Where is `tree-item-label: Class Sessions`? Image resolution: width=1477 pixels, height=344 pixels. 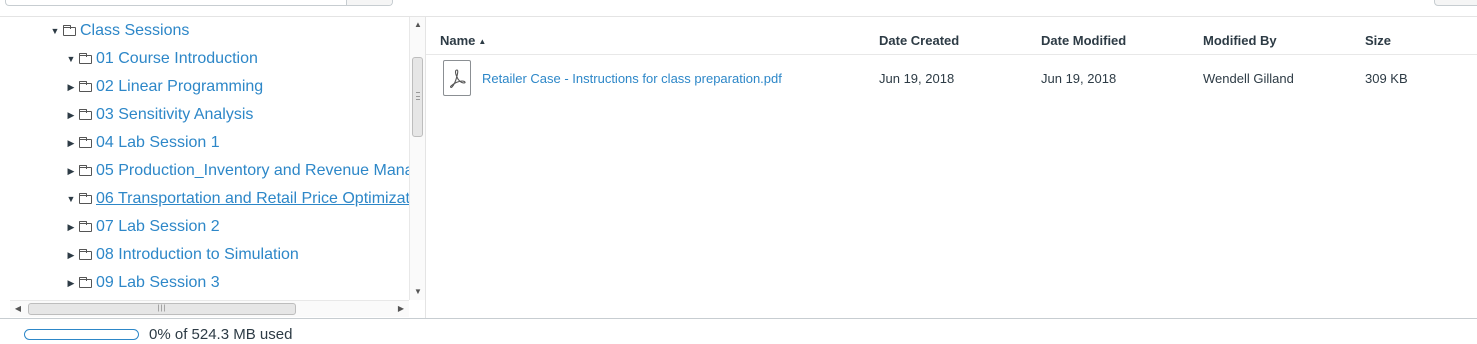
tree-item-label: Class Sessions is located at coordinates (135, 30).